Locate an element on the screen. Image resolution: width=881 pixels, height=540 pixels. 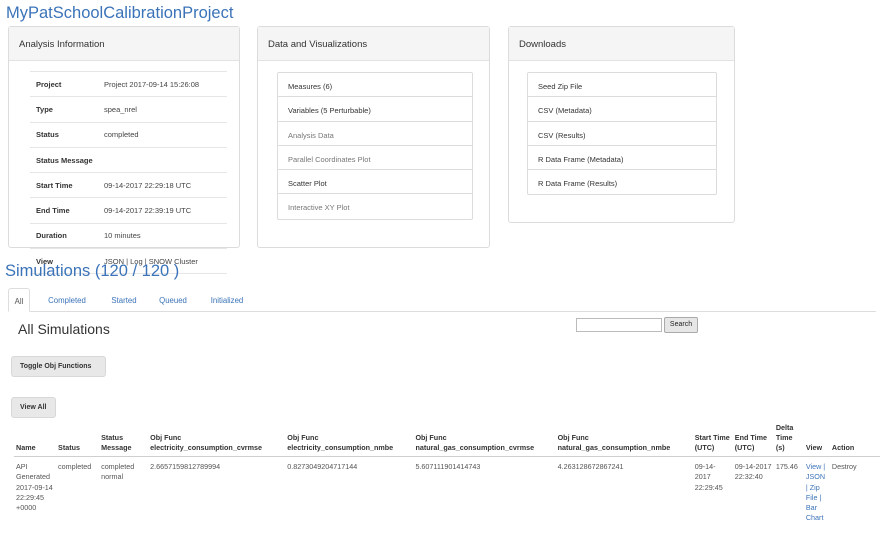
toggle-obj-functions-button: Toggle Obj Functions is located at coordinates (58, 366).